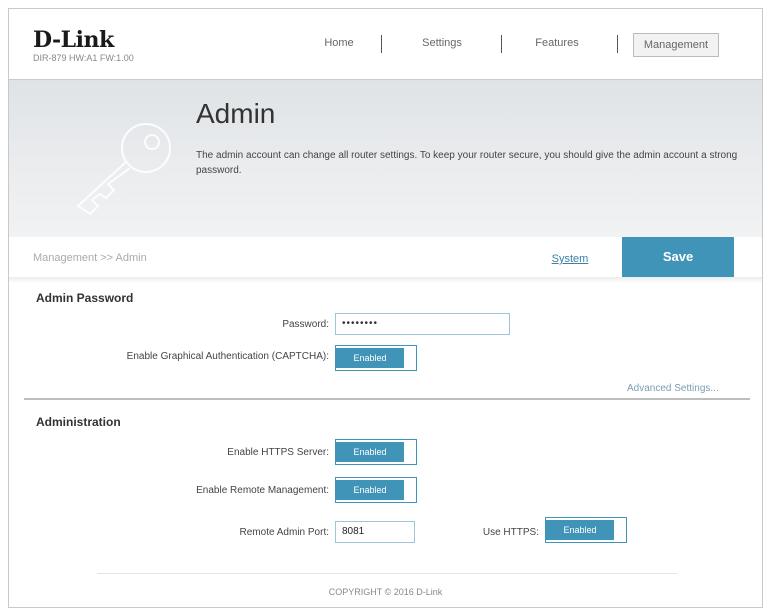 Image resolution: width=771 pixels, height=611 pixels. Describe the element at coordinates (78, 422) in the screenshot. I see `administration-heading: Administration` at that location.